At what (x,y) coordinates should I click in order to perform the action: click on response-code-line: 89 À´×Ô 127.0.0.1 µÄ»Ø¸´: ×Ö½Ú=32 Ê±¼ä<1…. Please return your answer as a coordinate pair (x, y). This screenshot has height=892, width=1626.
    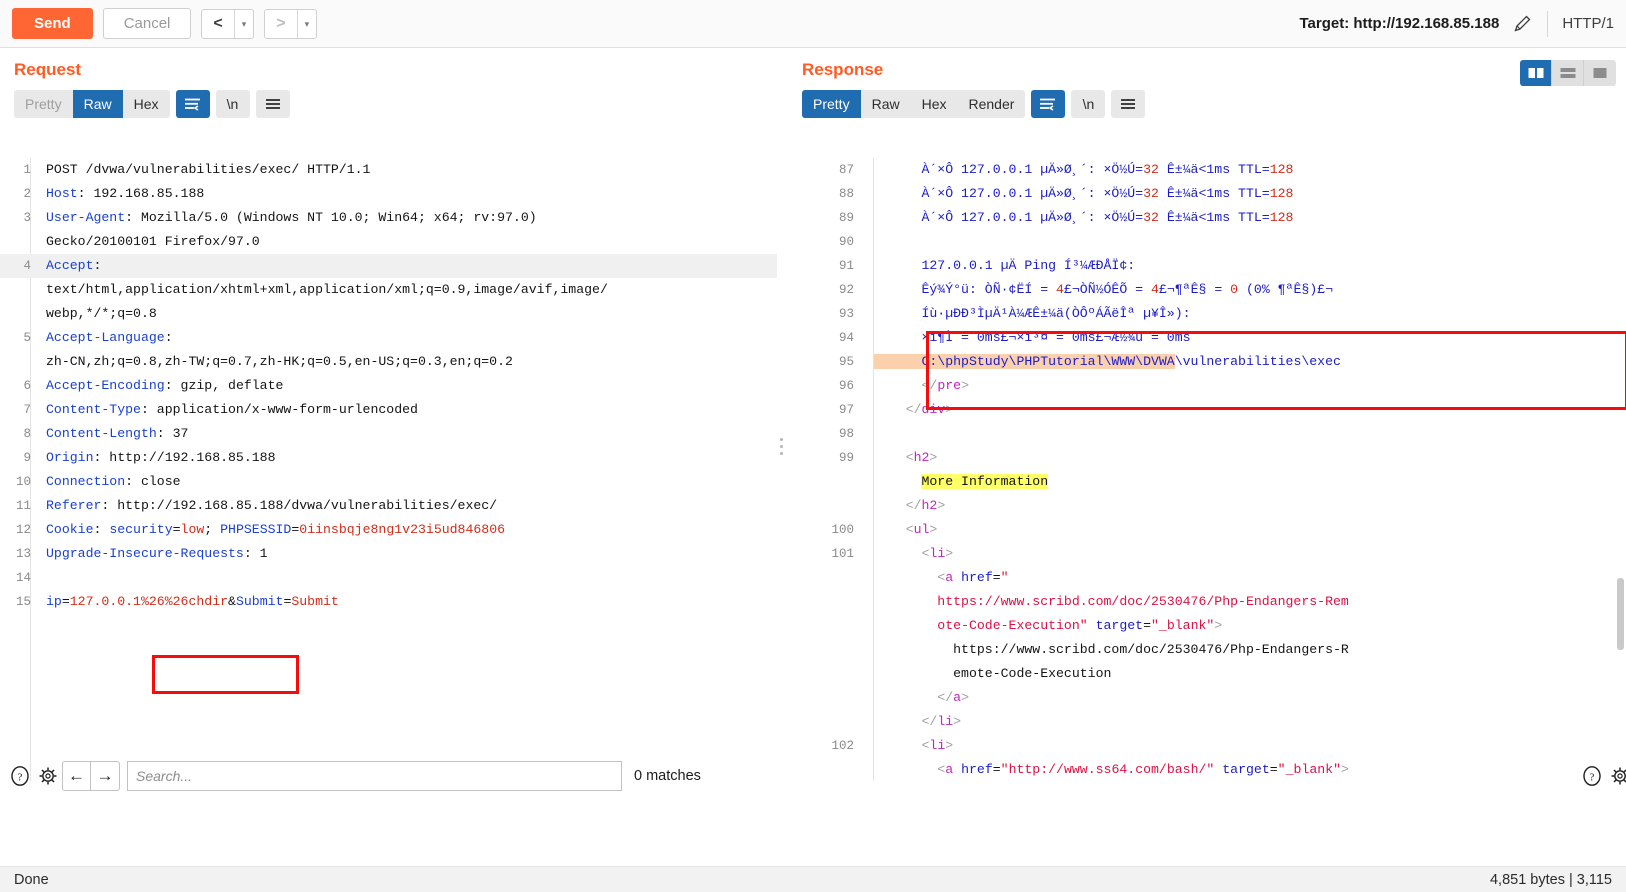
    Looking at the image, I should click on (1206, 218).